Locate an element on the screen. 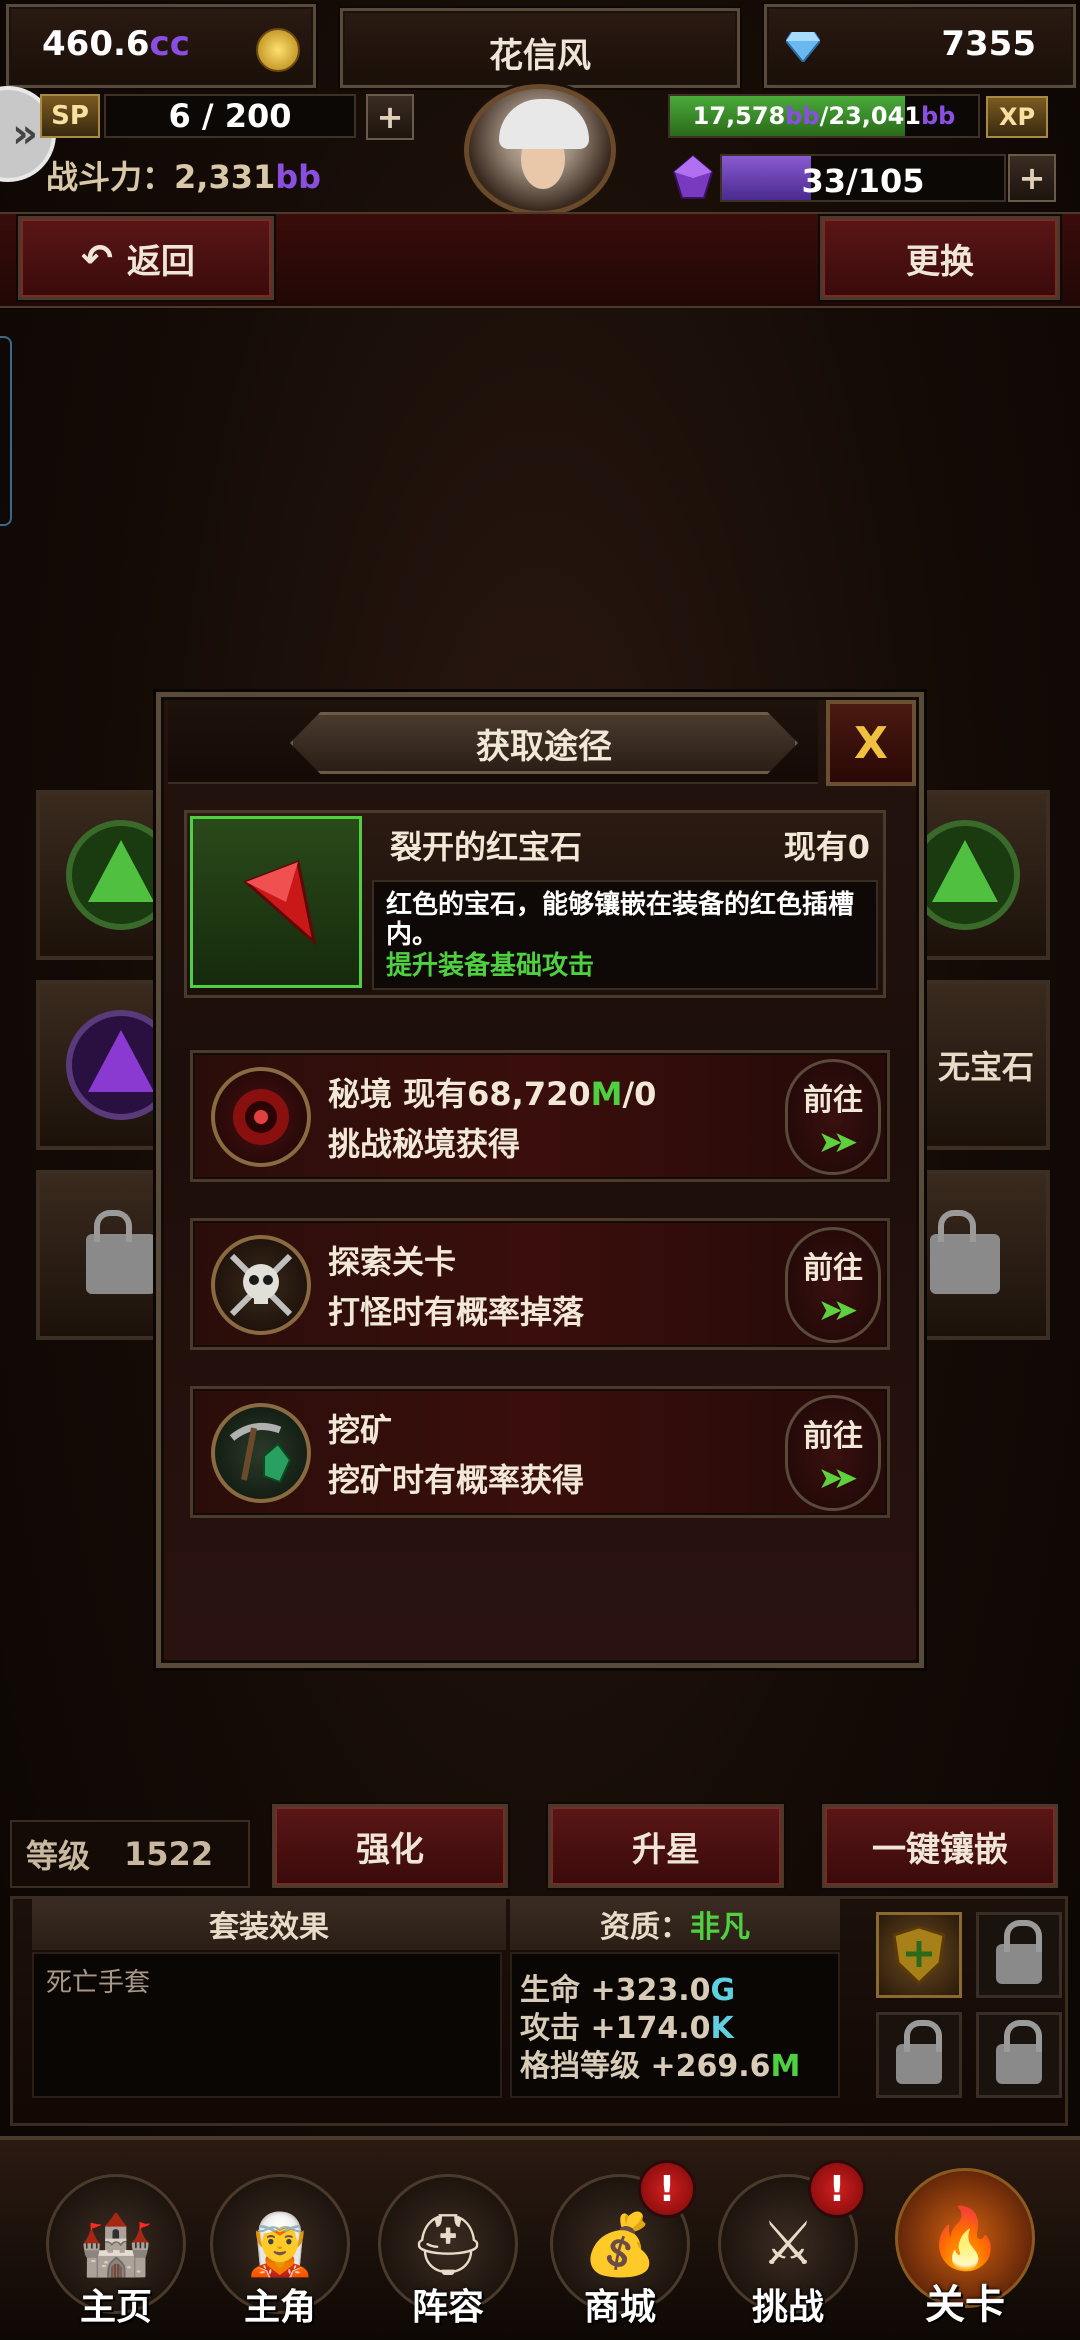 Image resolution: width=1080 pixels, height=2340 pixels. stat-name: 生命 is located at coordinates (550, 1990).